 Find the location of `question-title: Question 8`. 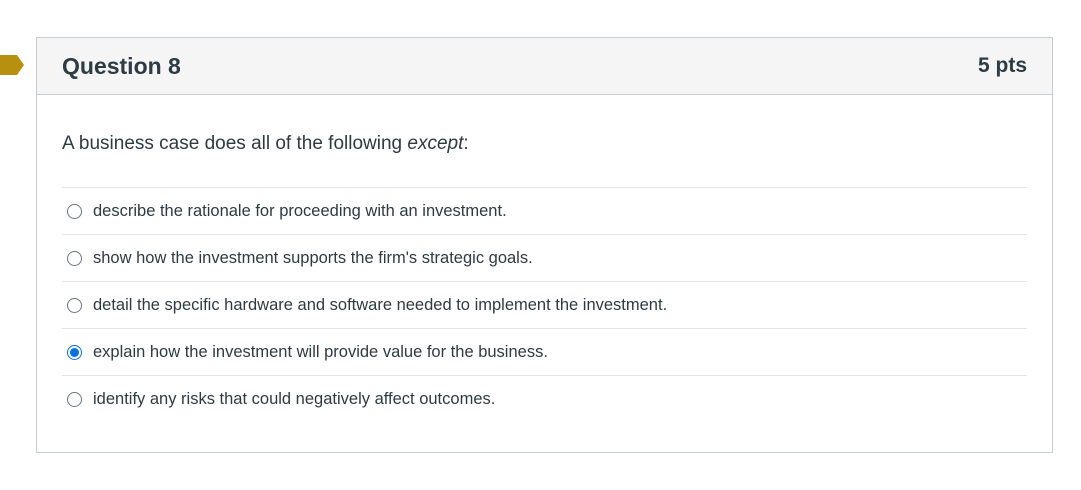

question-title: Question 8 is located at coordinates (121, 65).